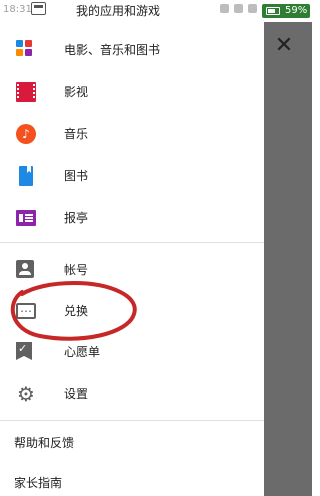 This screenshot has height=496, width=320. Describe the element at coordinates (132, 270) in the screenshot. I see `menu-item-account: 帐号` at that location.